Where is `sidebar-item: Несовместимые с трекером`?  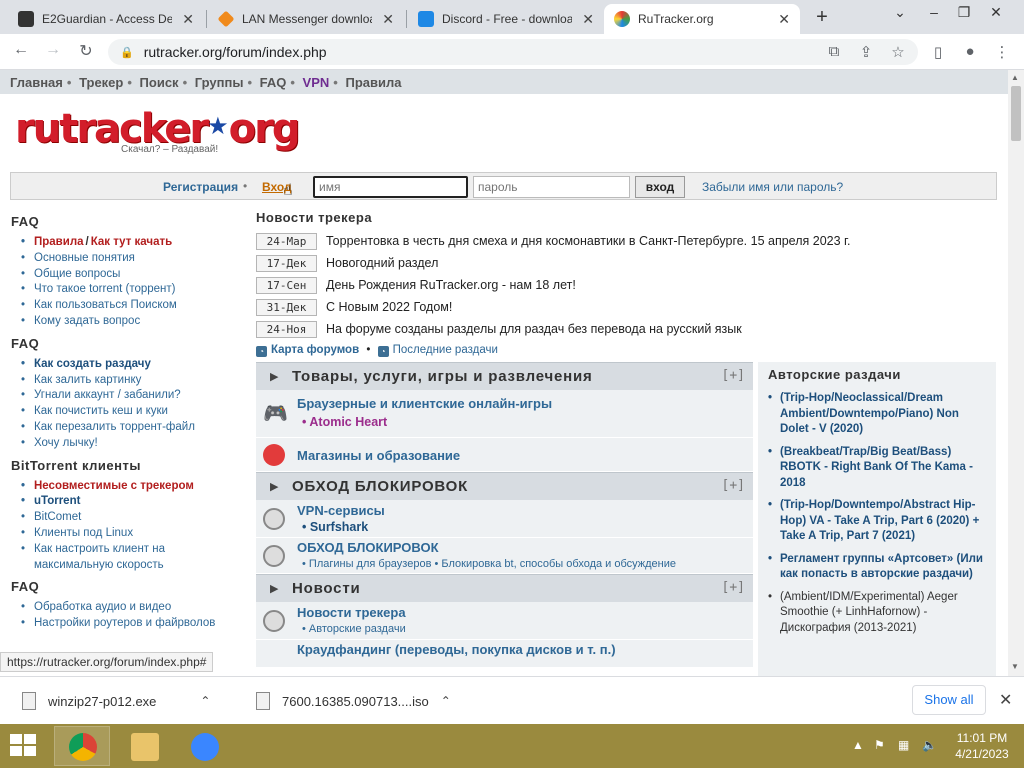 sidebar-item: Несовместимые с трекером is located at coordinates (128, 487).